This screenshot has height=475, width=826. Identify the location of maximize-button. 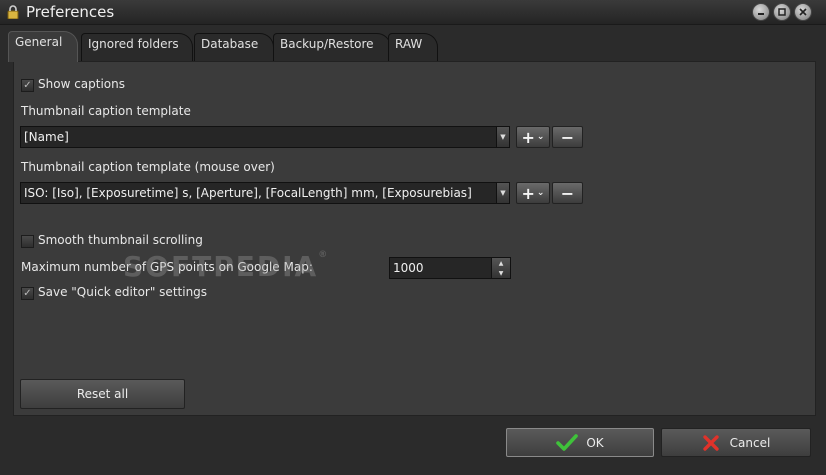
(782, 12).